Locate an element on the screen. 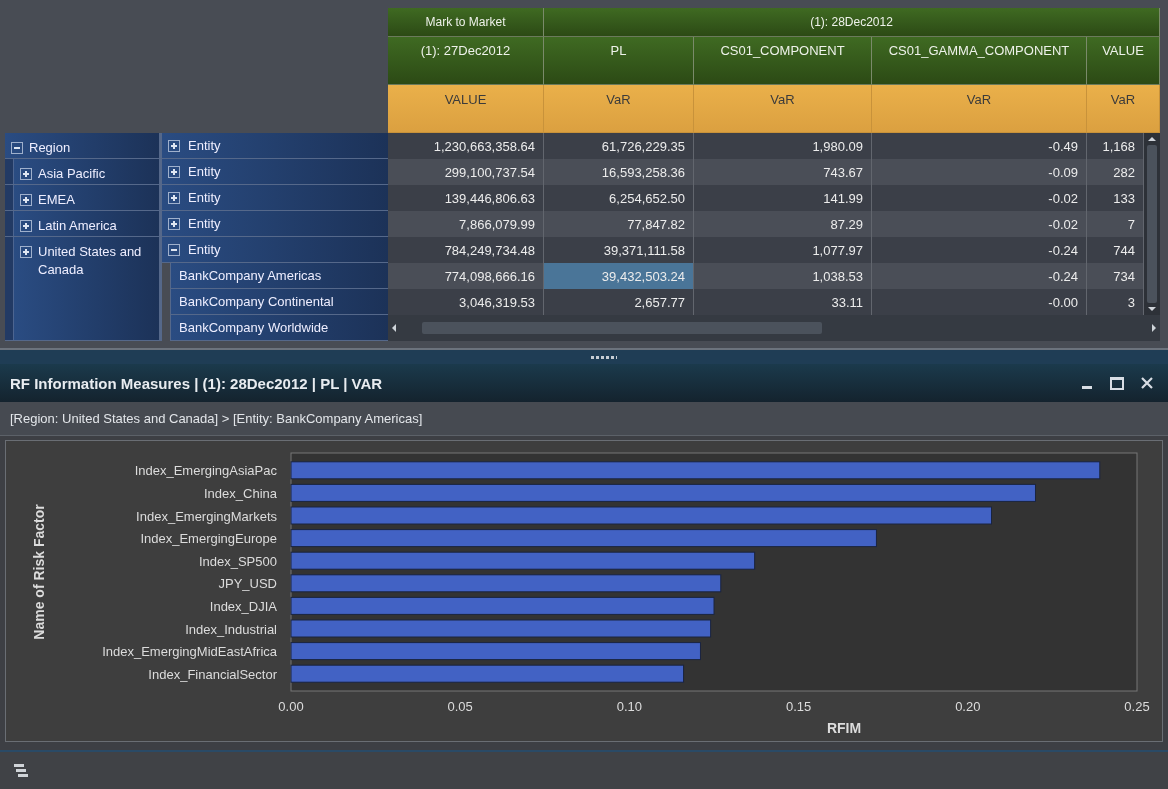 This screenshot has height=789, width=1168. category-label: Index_FinancialSector is located at coordinates (212, 674).